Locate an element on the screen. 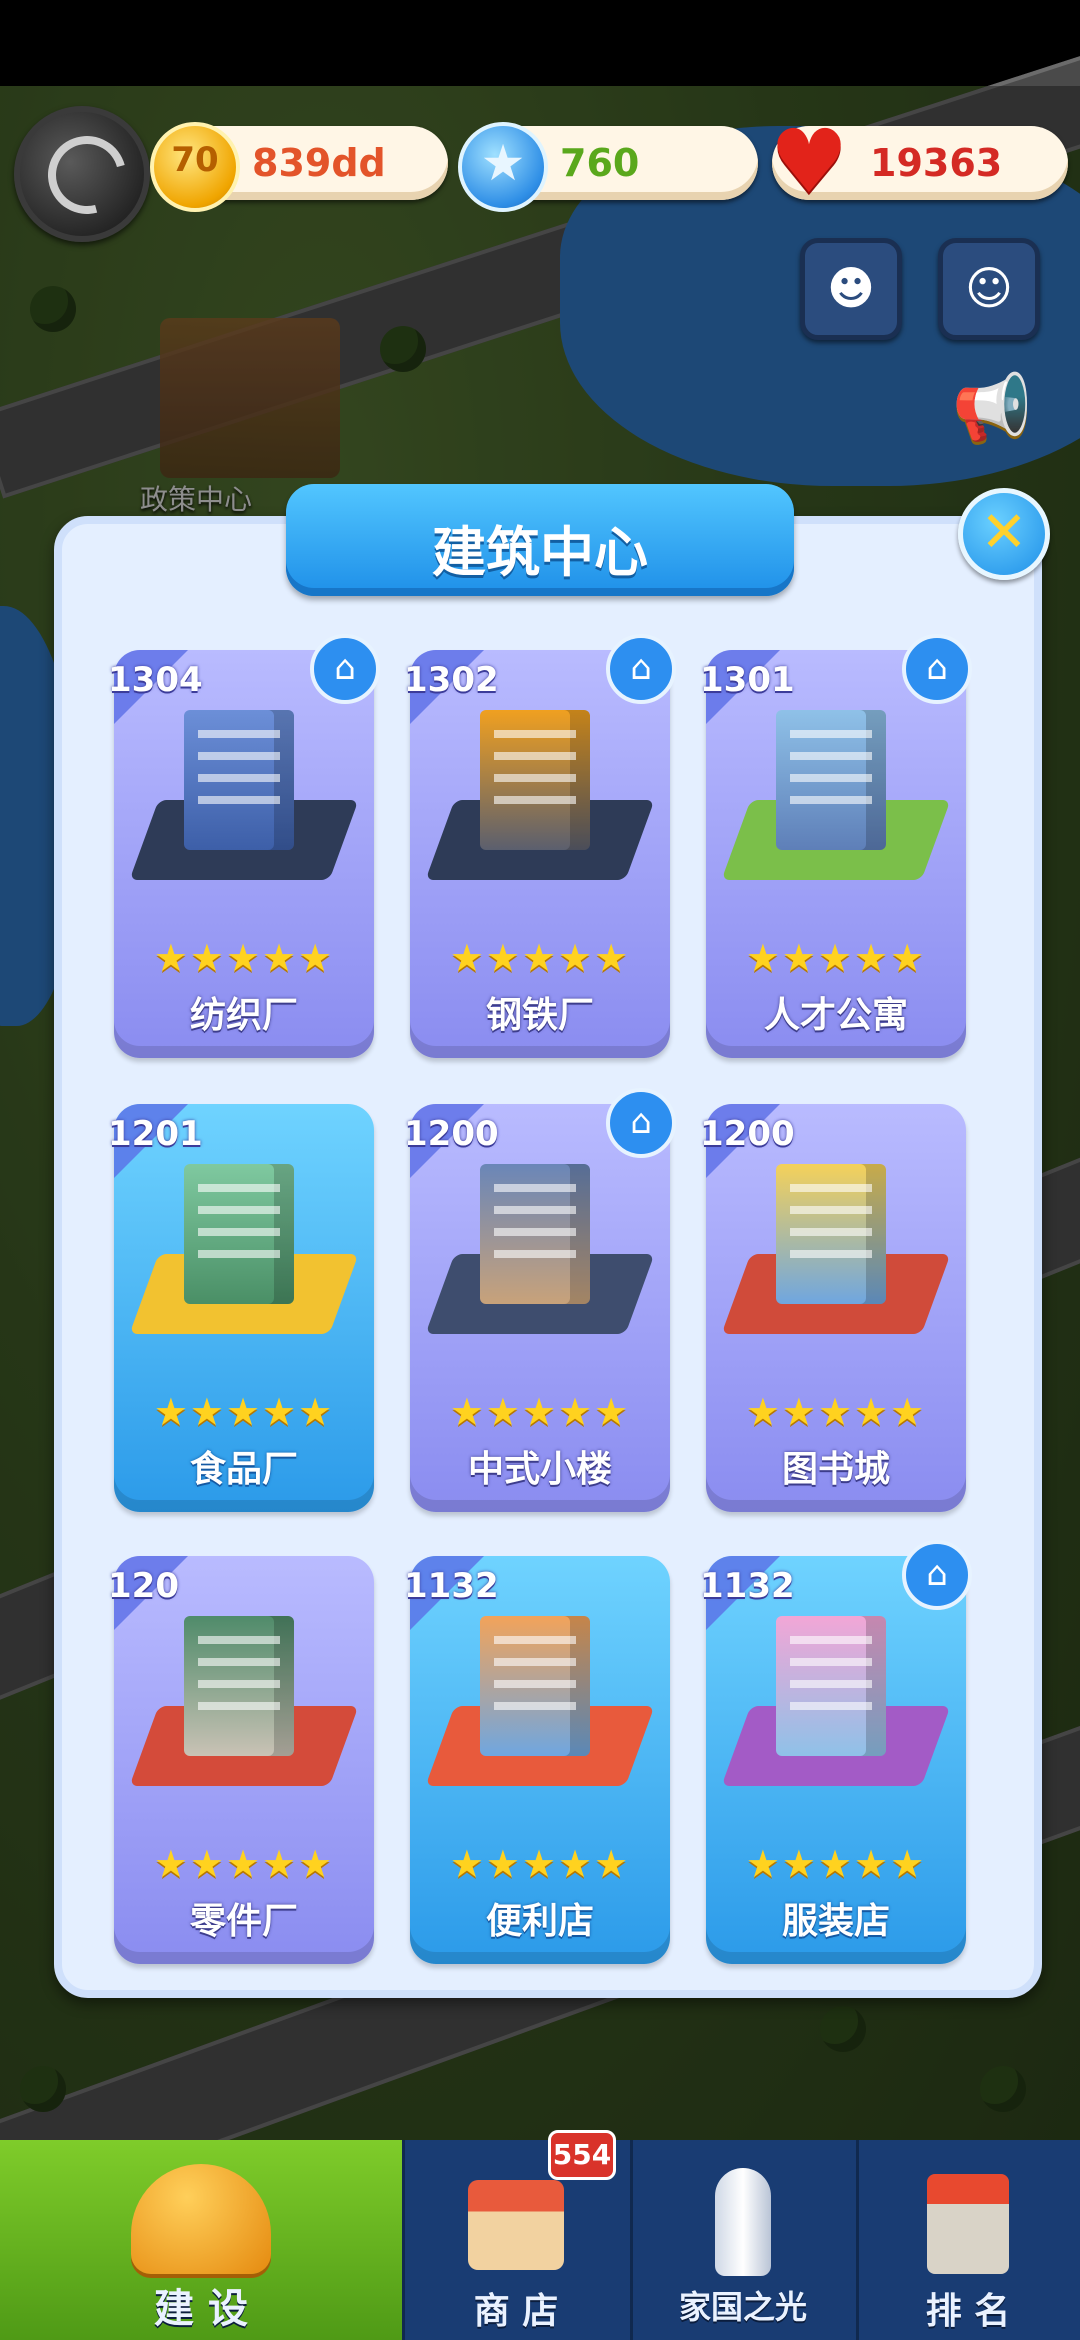 This screenshot has height=2340, width=1080. close-button: ✕ is located at coordinates (1004, 534).